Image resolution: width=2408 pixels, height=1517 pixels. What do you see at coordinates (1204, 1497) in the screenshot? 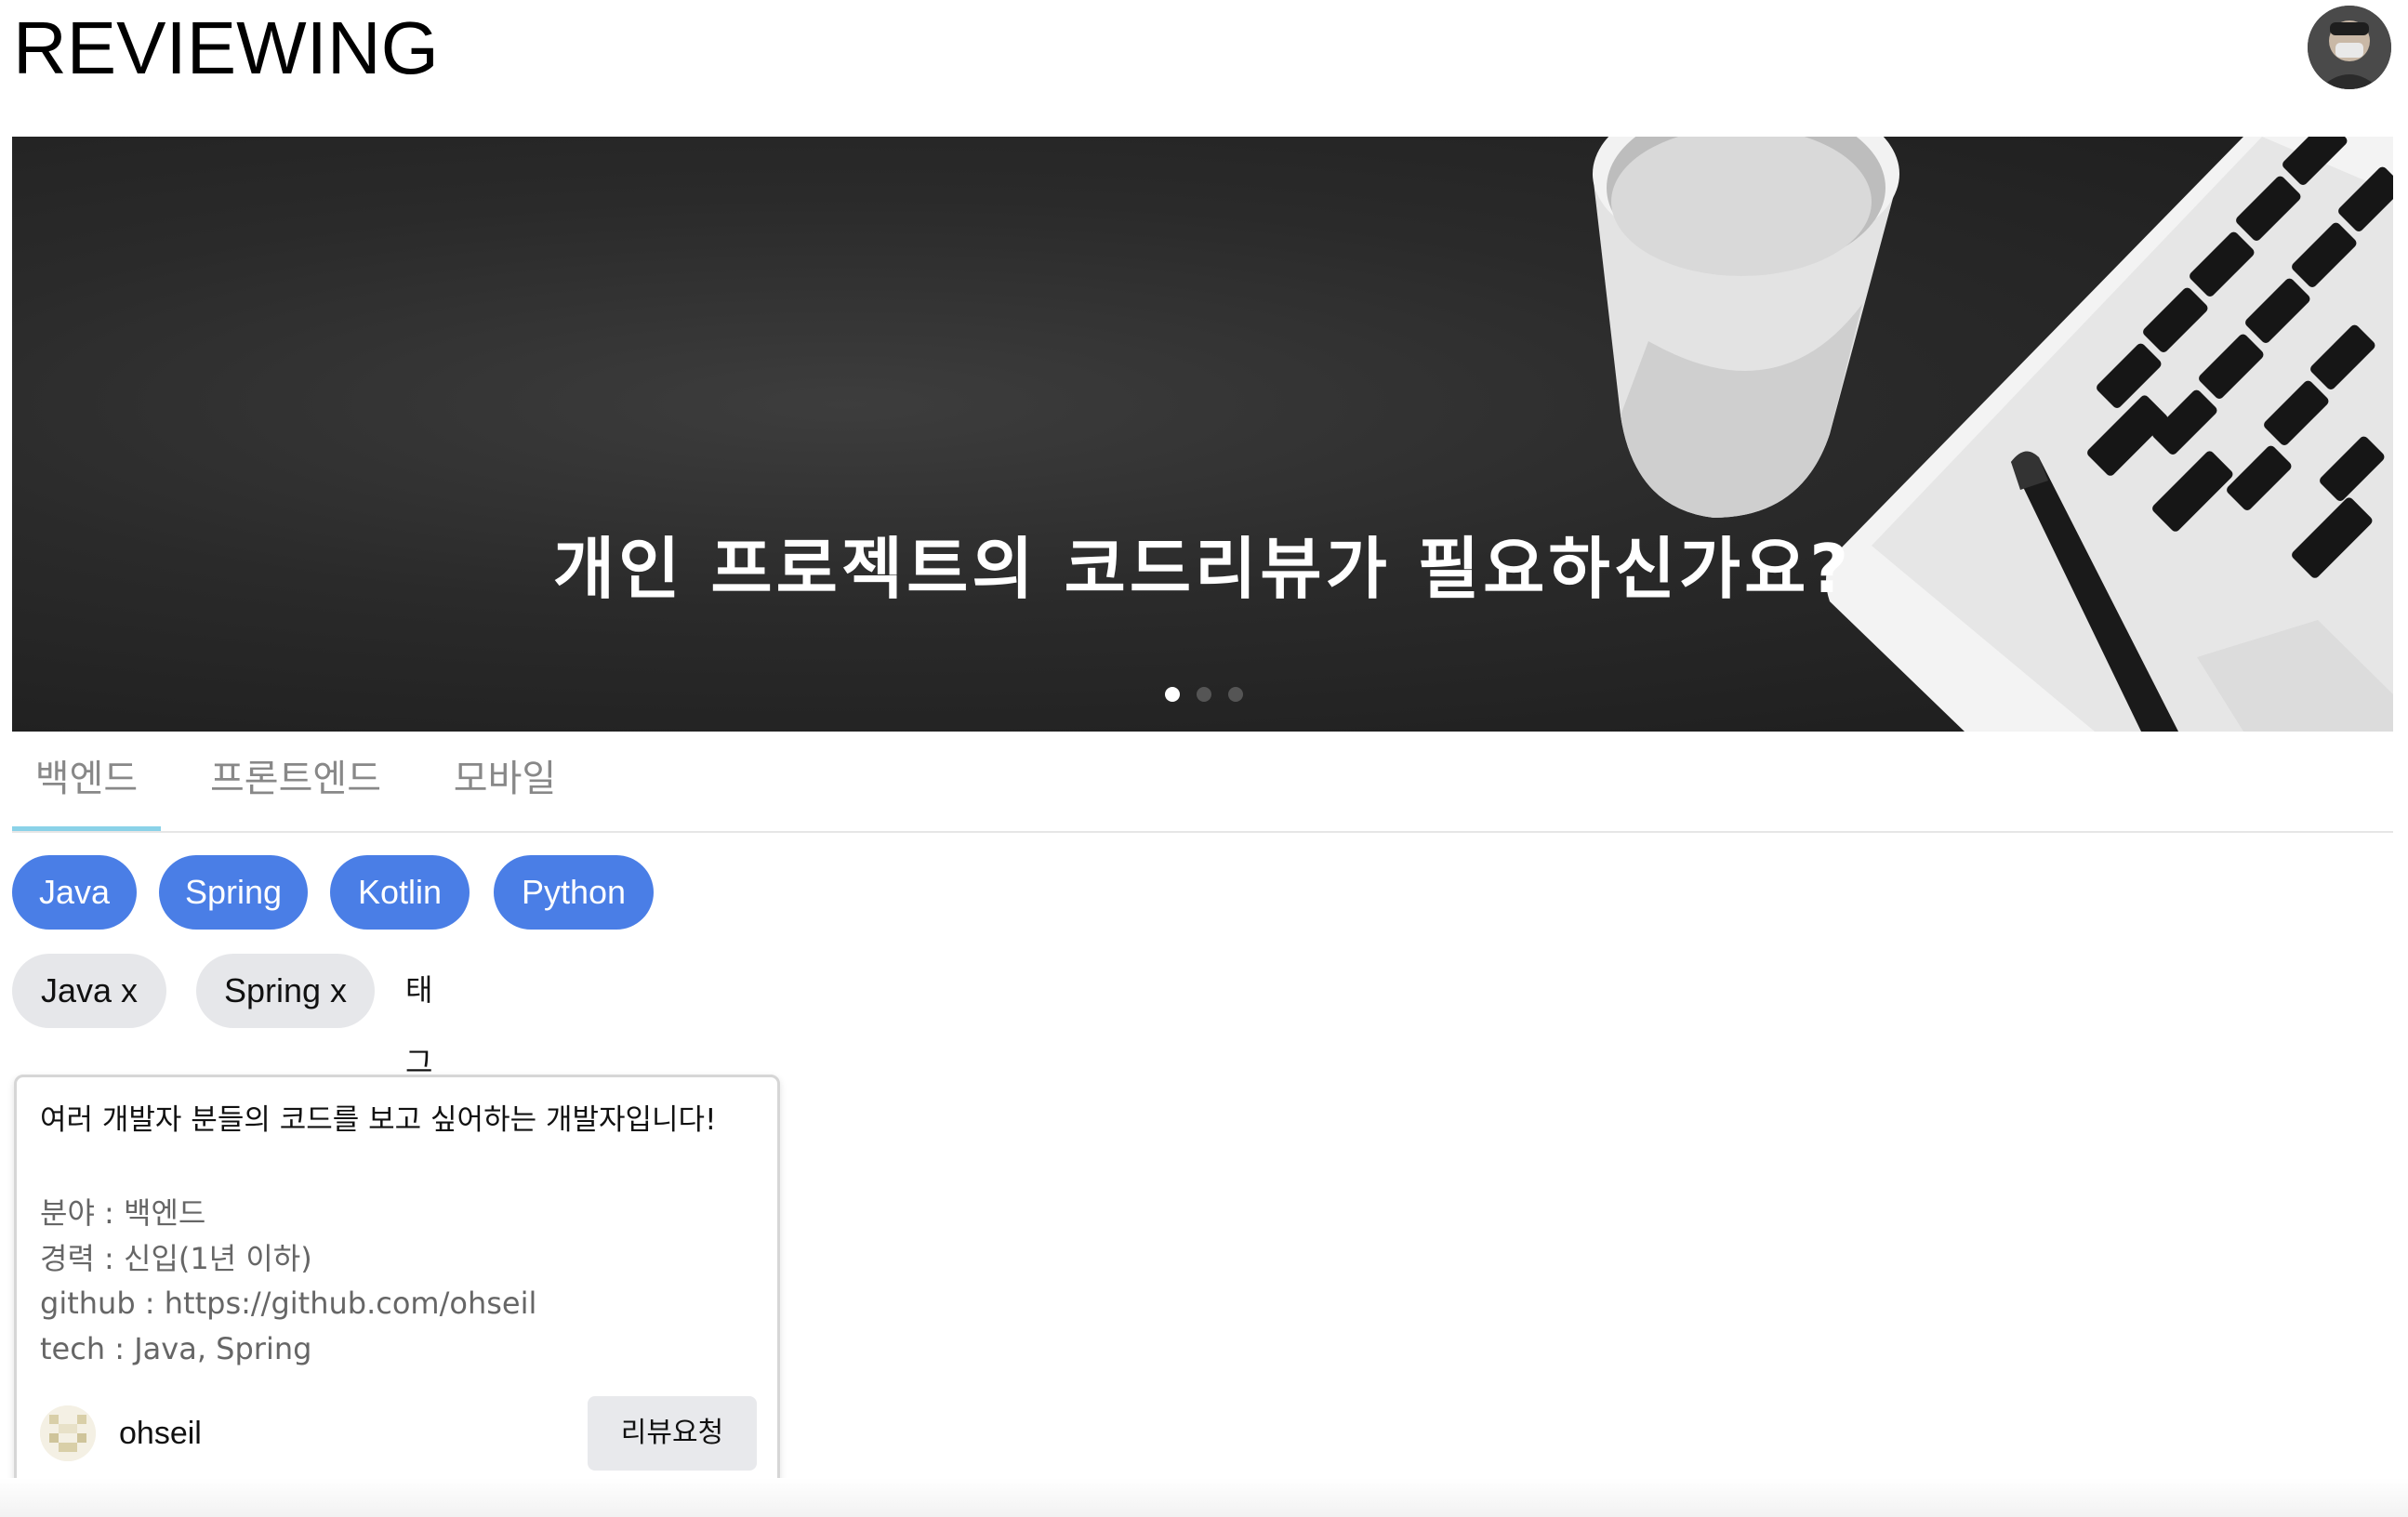
I see `bottom-fade` at bounding box center [1204, 1497].